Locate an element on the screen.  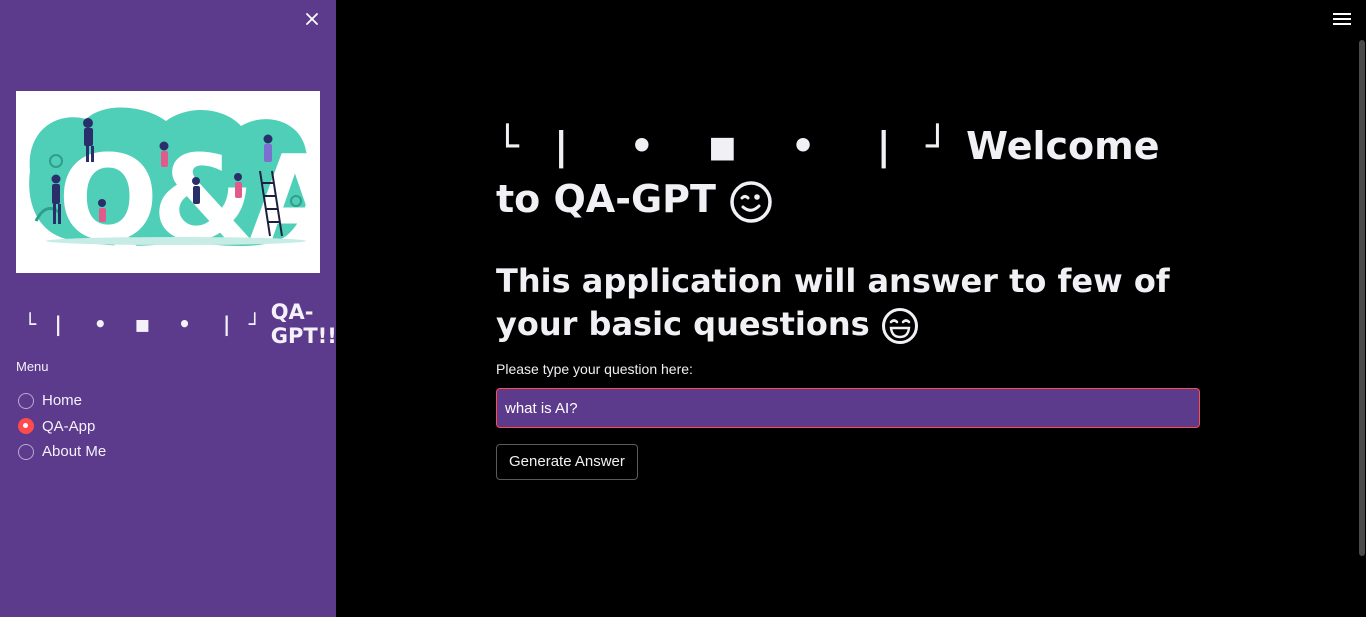
radio-option-qa-app: QA-App is located at coordinates (62, 427).